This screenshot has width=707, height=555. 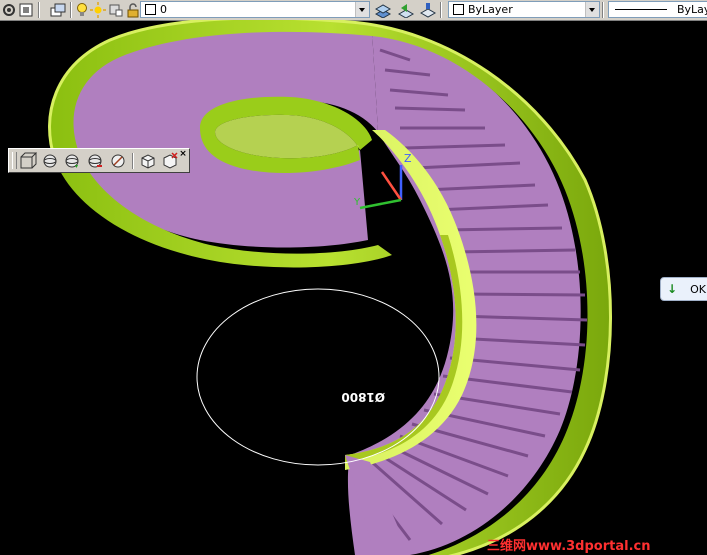 I want to click on 3d-free-orbit-icon, so click(x=72, y=161).